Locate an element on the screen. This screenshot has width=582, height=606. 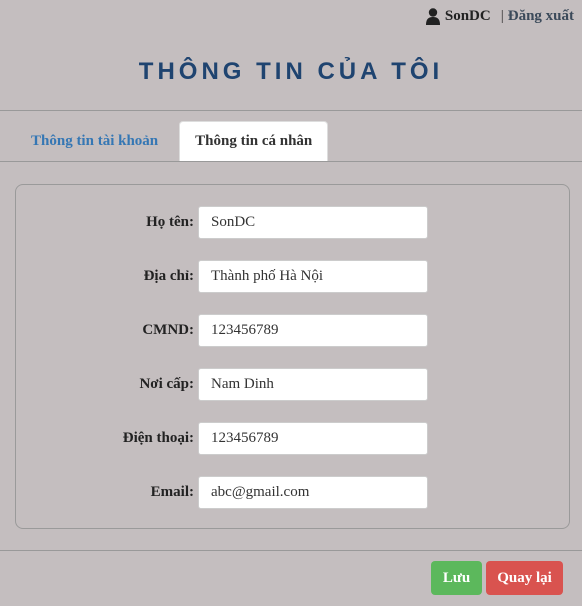
form-row-name: Họ tên: is located at coordinates (292, 222).